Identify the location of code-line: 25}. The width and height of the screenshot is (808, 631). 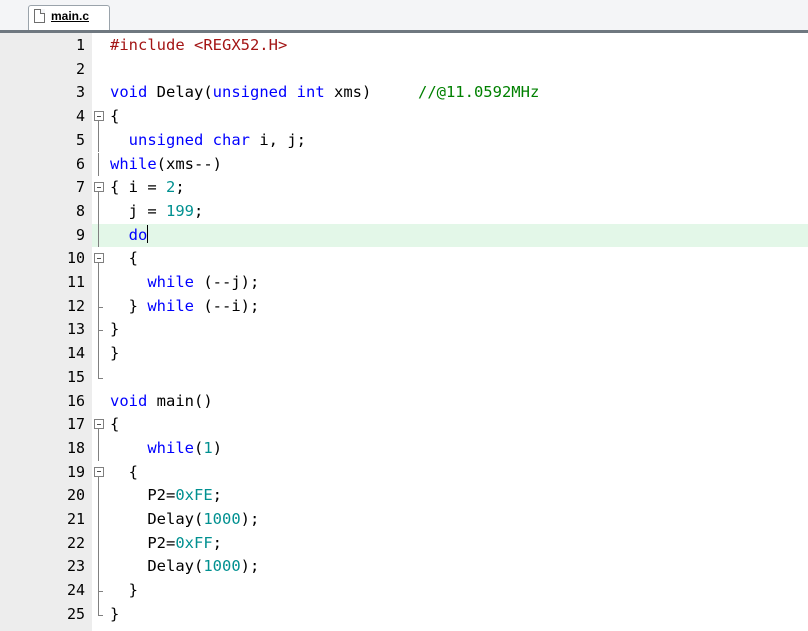
(404, 614).